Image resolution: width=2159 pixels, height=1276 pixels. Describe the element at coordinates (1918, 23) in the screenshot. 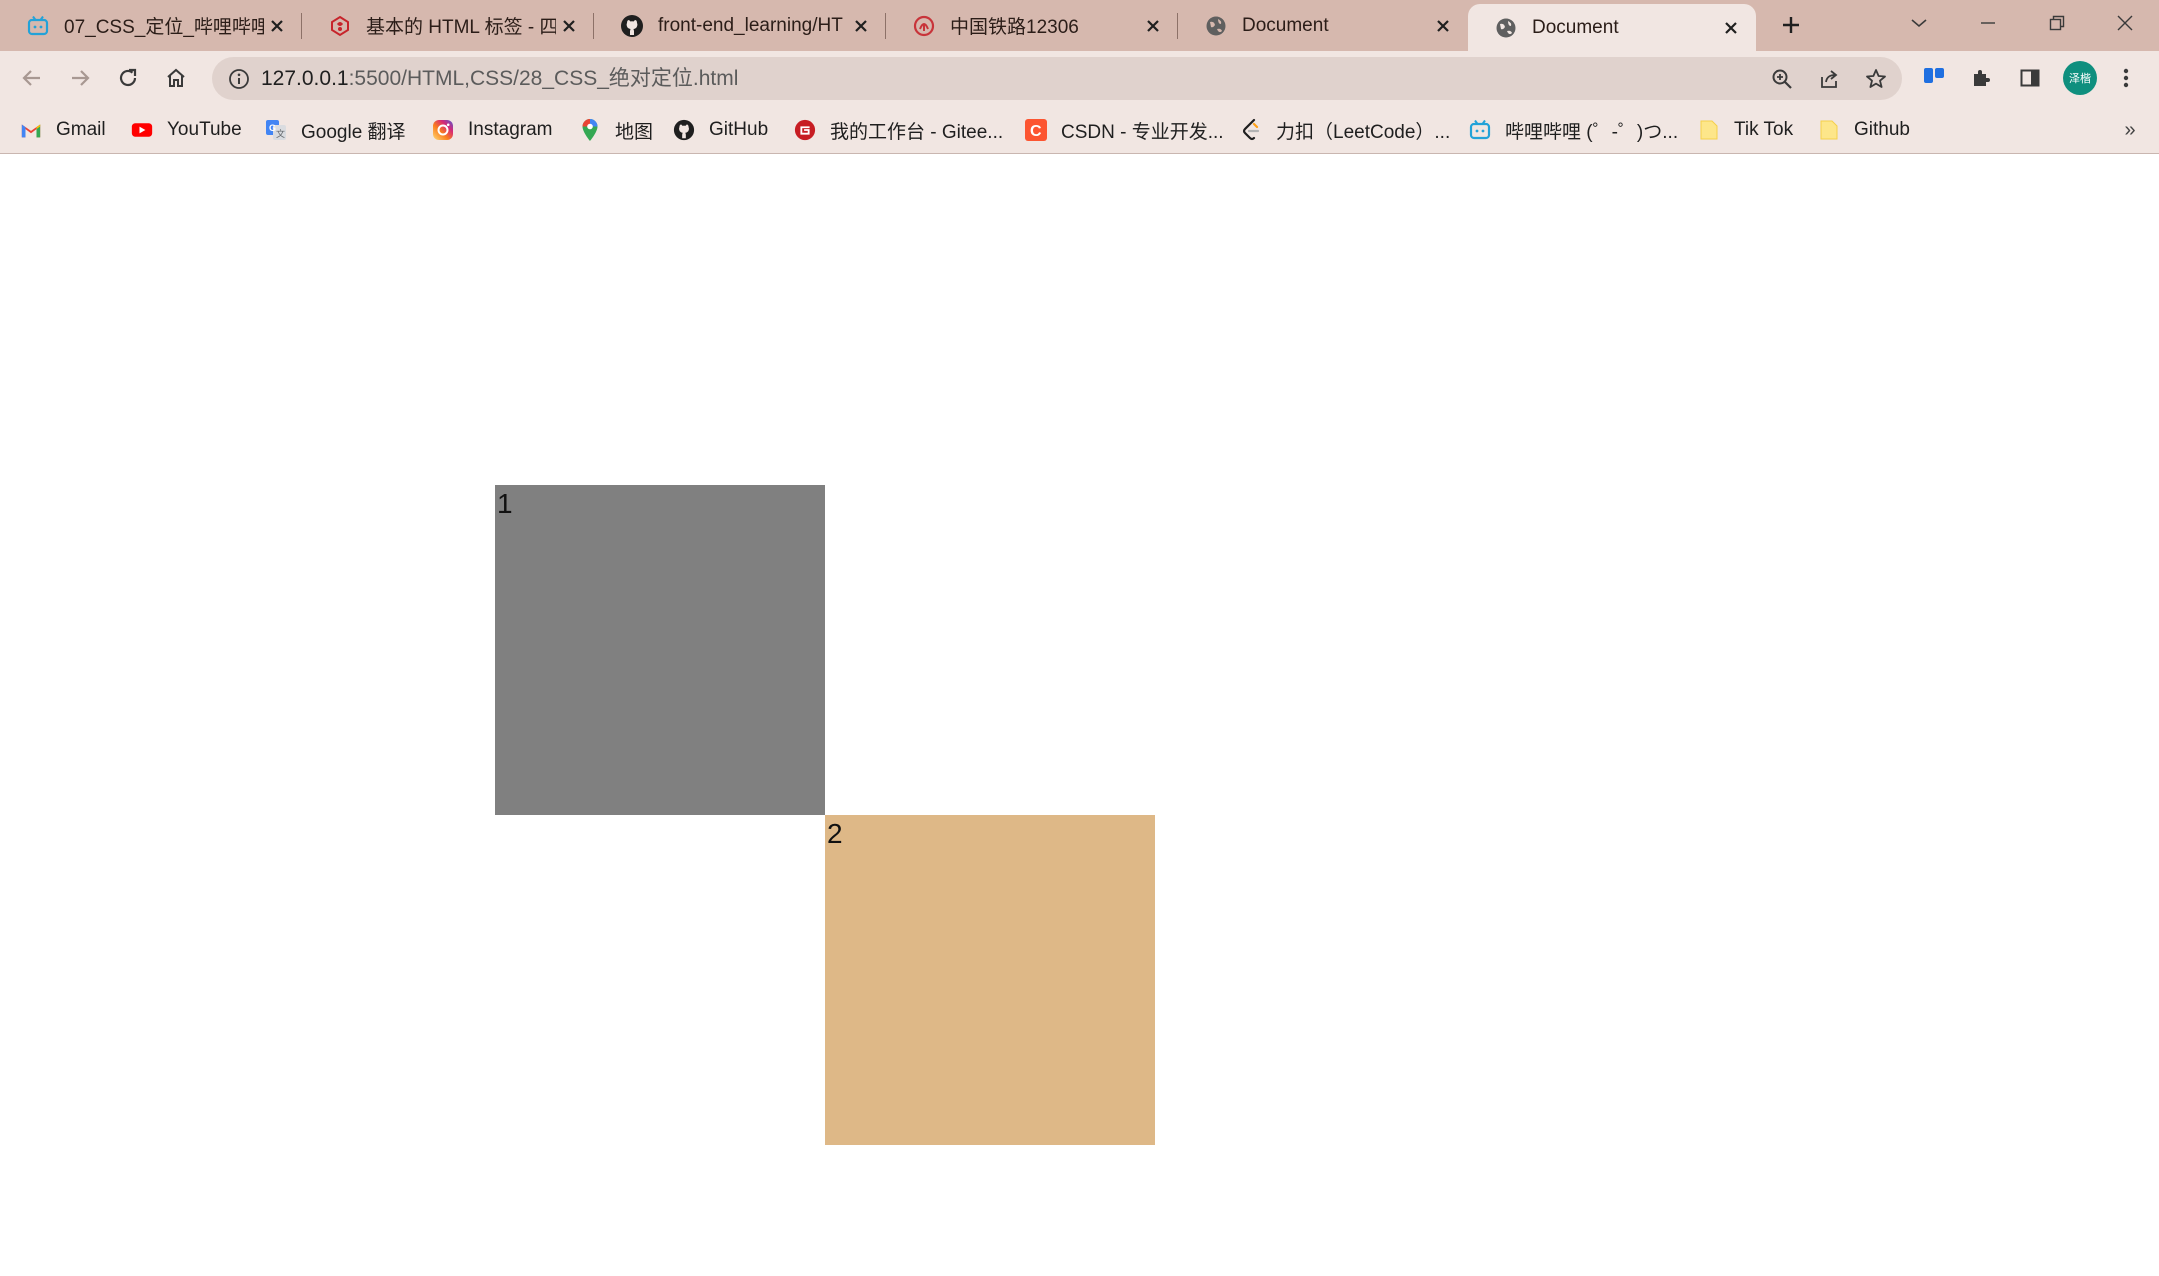

I see `tab-search-chevron-icon` at that location.